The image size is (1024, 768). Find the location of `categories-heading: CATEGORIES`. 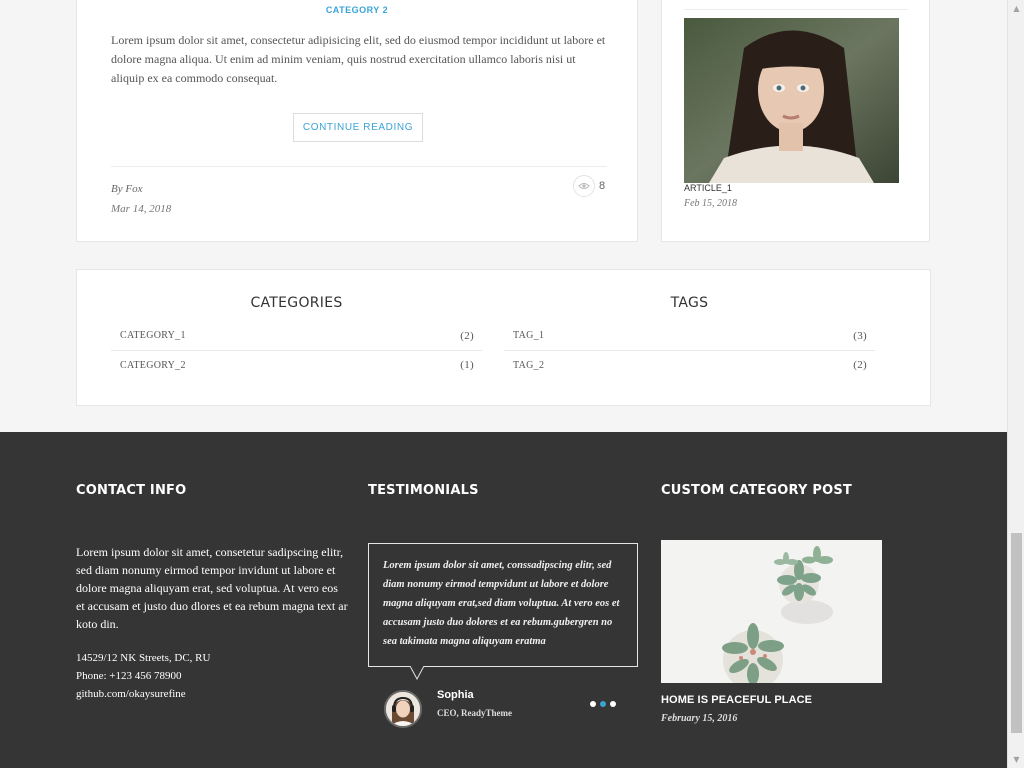

categories-heading: CATEGORIES is located at coordinates (296, 303).